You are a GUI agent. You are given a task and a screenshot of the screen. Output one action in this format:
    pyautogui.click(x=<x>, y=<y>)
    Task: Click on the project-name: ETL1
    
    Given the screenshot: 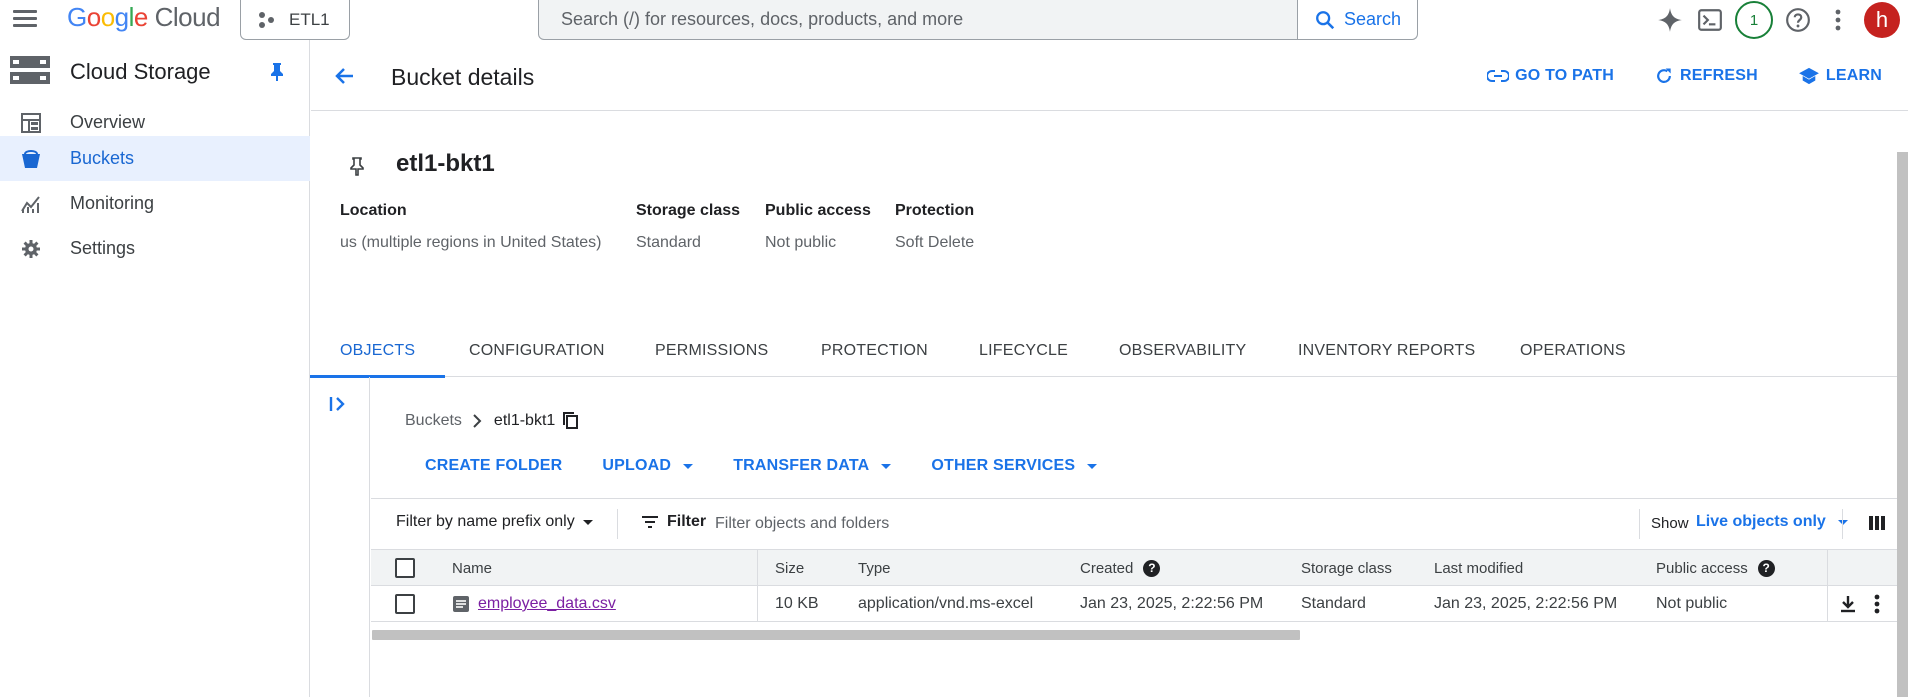 What is the action you would take?
    pyautogui.click(x=309, y=19)
    